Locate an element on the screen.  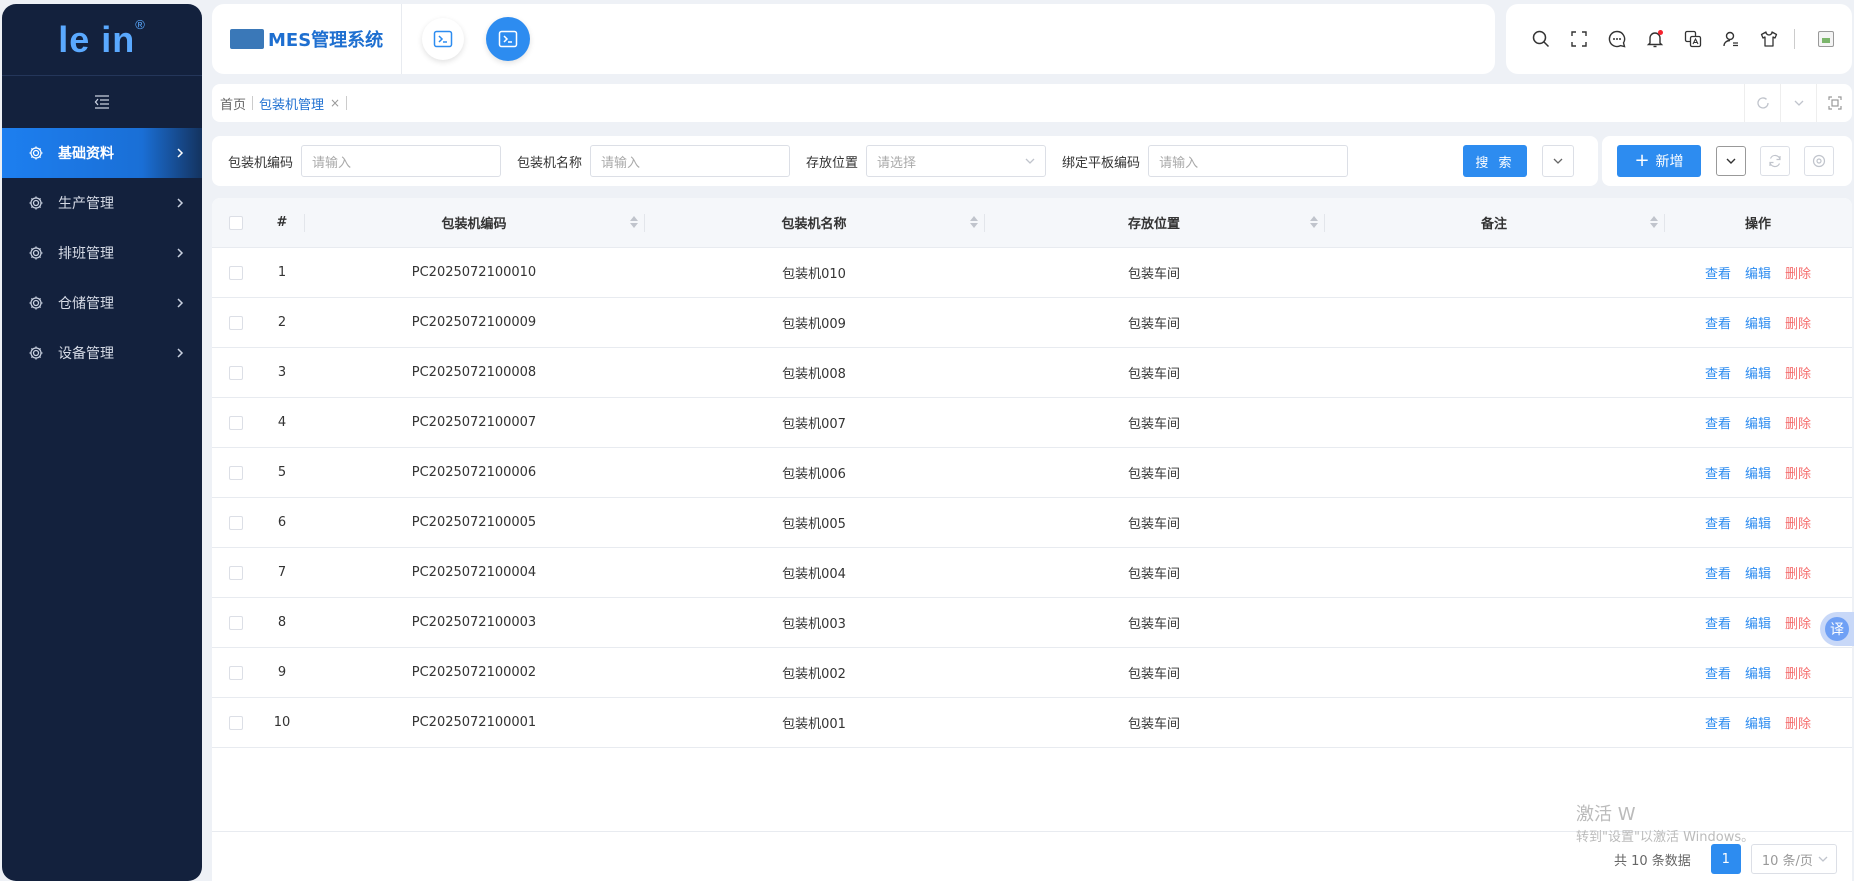
sidebar-item-label: 基础资料 is located at coordinates (86, 154).